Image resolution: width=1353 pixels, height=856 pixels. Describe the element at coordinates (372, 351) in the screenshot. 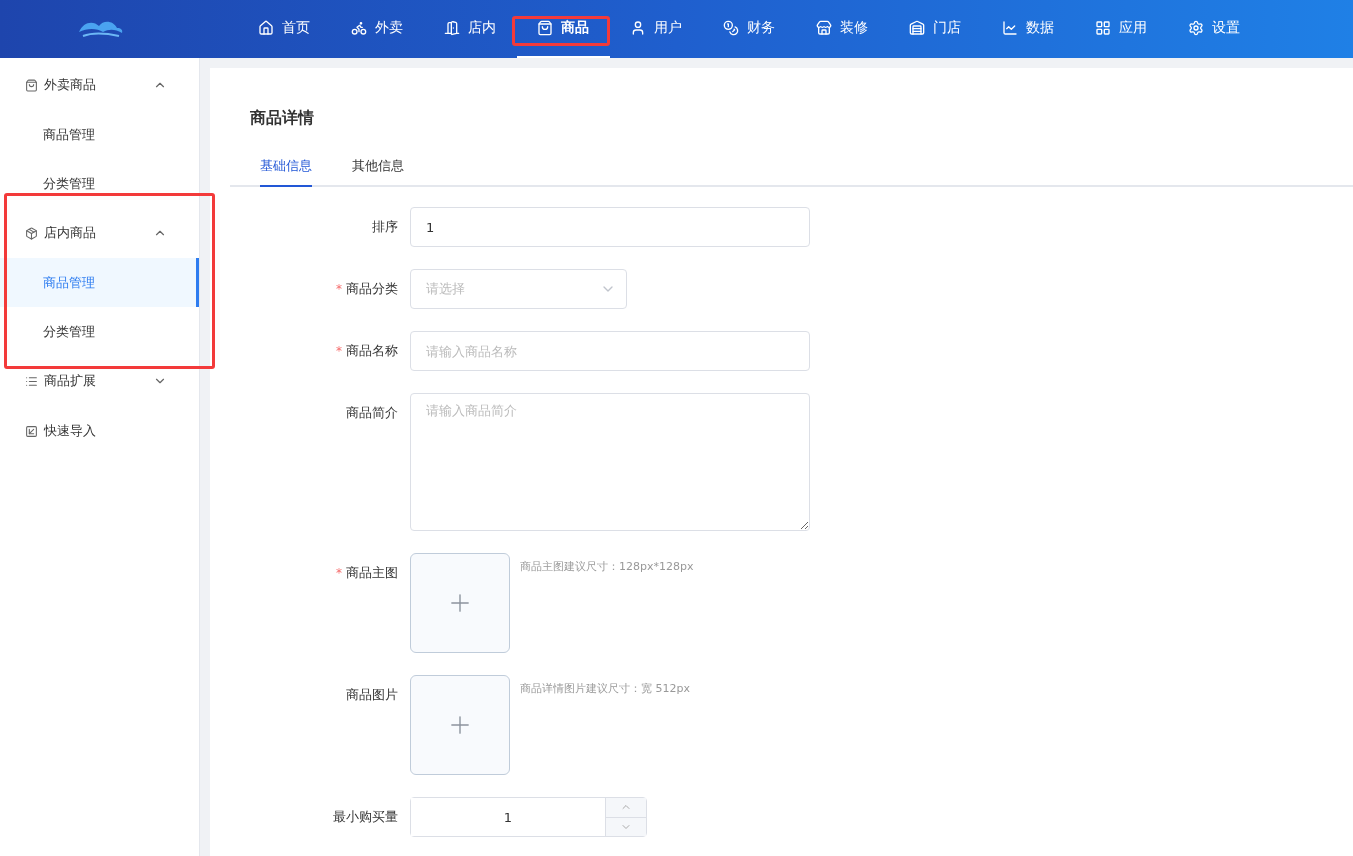

I see `field-label: 商品名称` at that location.